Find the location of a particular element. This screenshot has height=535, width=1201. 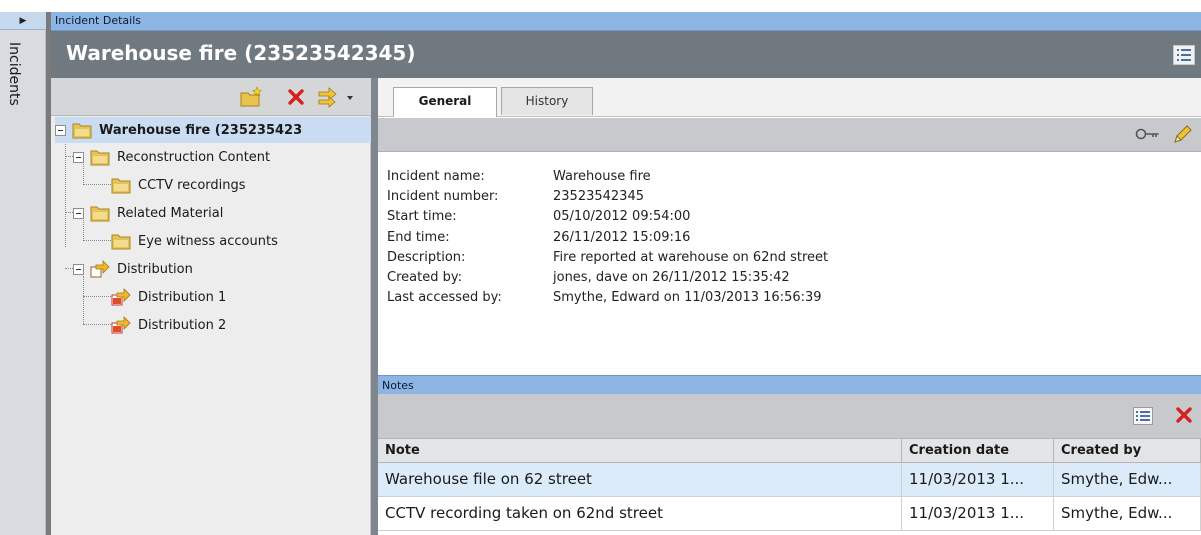

tree-item-cctv-recordings: CCTV recordings is located at coordinates (178, 185).